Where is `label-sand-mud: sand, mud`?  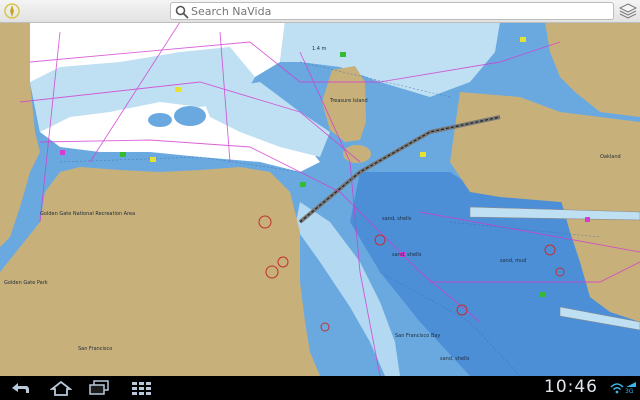
label-sand-mud: sand, mud is located at coordinates (513, 261).